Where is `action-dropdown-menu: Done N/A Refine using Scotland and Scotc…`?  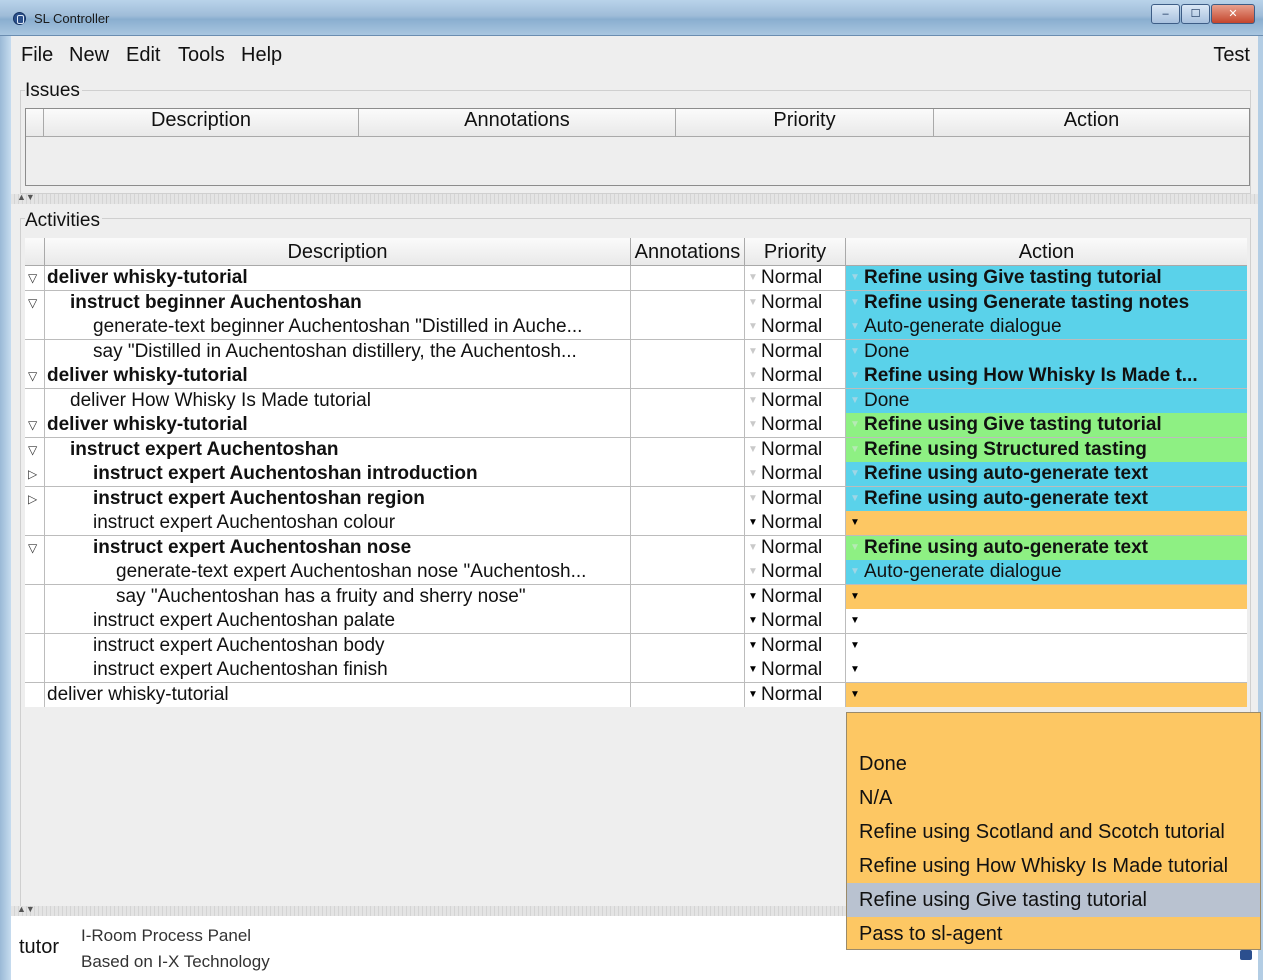
action-dropdown-menu: Done N/A Refine using Scotland and Scotc… is located at coordinates (1053, 831).